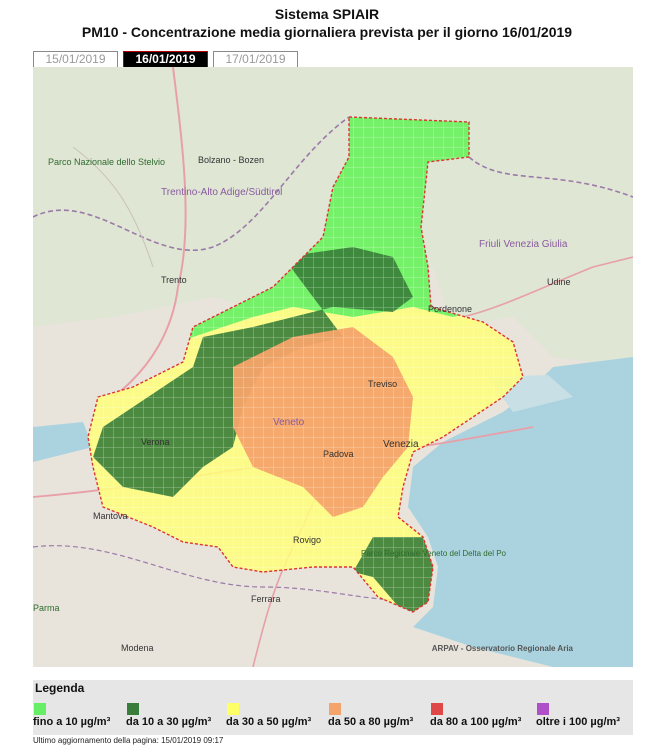 The height and width of the screenshot is (750, 654). I want to click on label-trentino: Trentino-Alto Adige/Südtirol, so click(221, 192).